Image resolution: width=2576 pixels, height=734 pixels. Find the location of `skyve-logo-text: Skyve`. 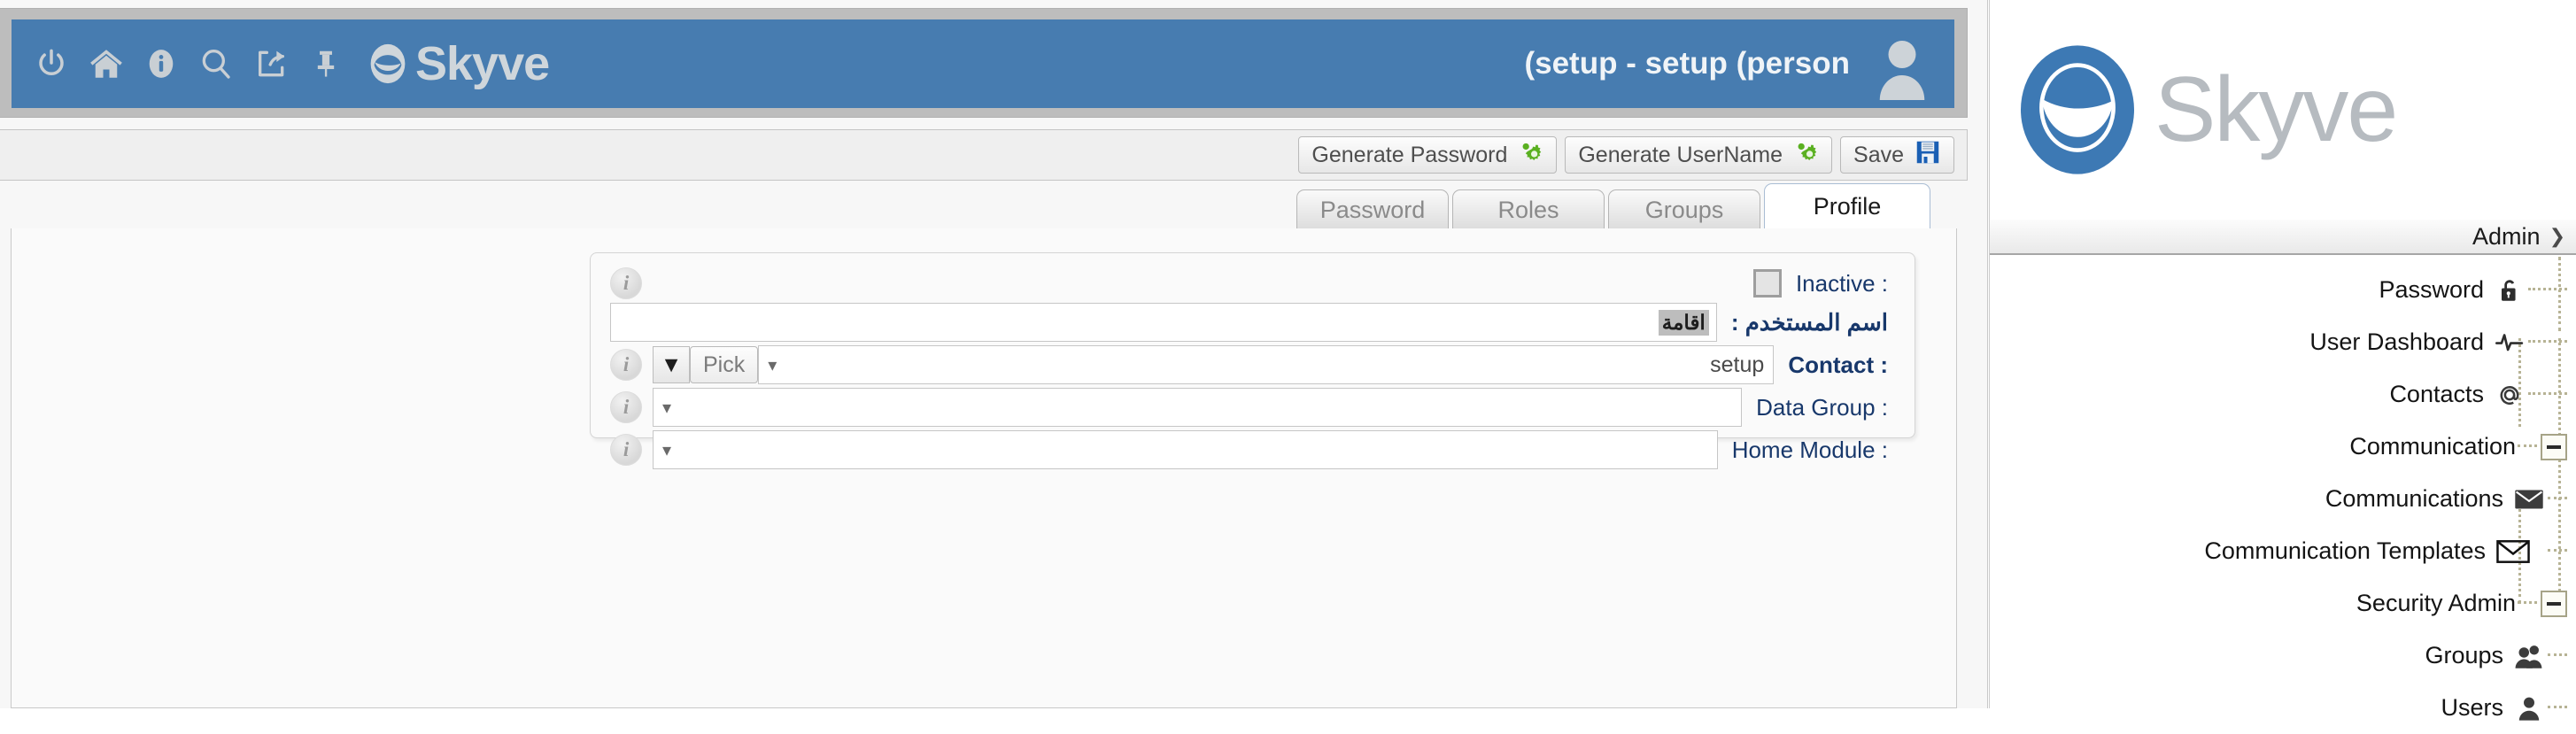

skyve-logo-text: Skyve is located at coordinates (2276, 109).